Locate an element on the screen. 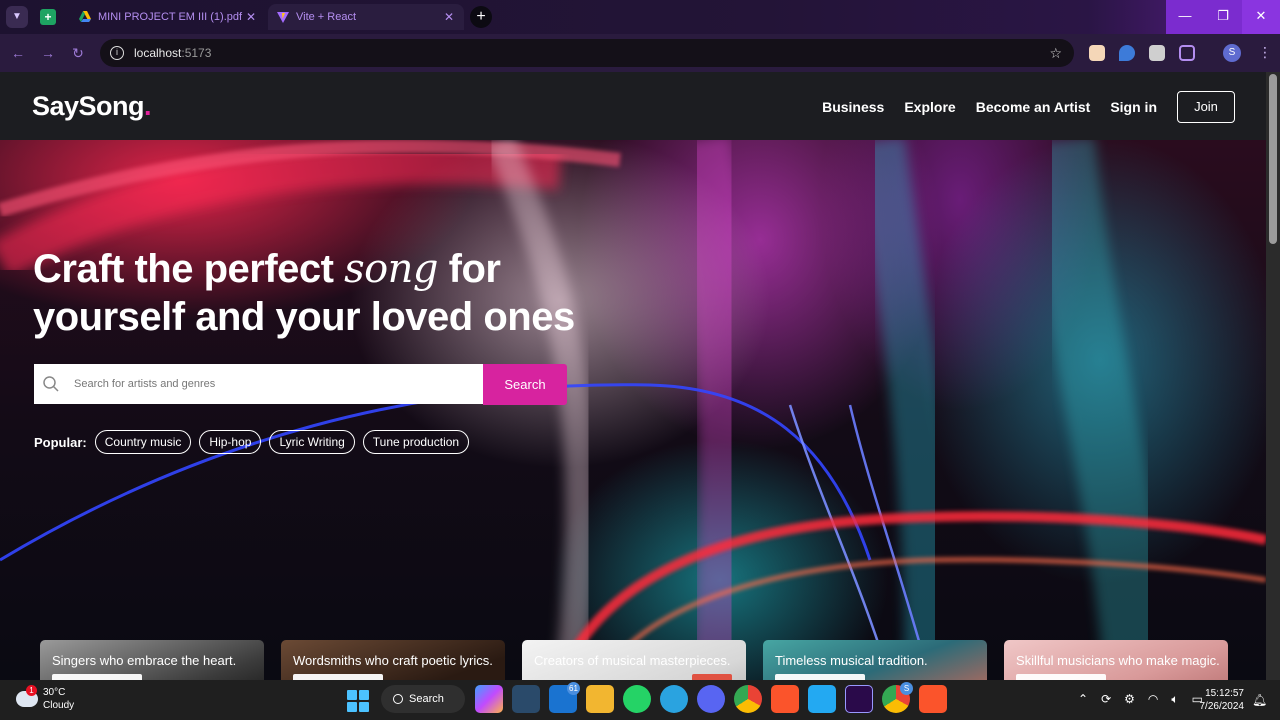 The width and height of the screenshot is (1280, 720). search-button: Search is located at coordinates (525, 384).